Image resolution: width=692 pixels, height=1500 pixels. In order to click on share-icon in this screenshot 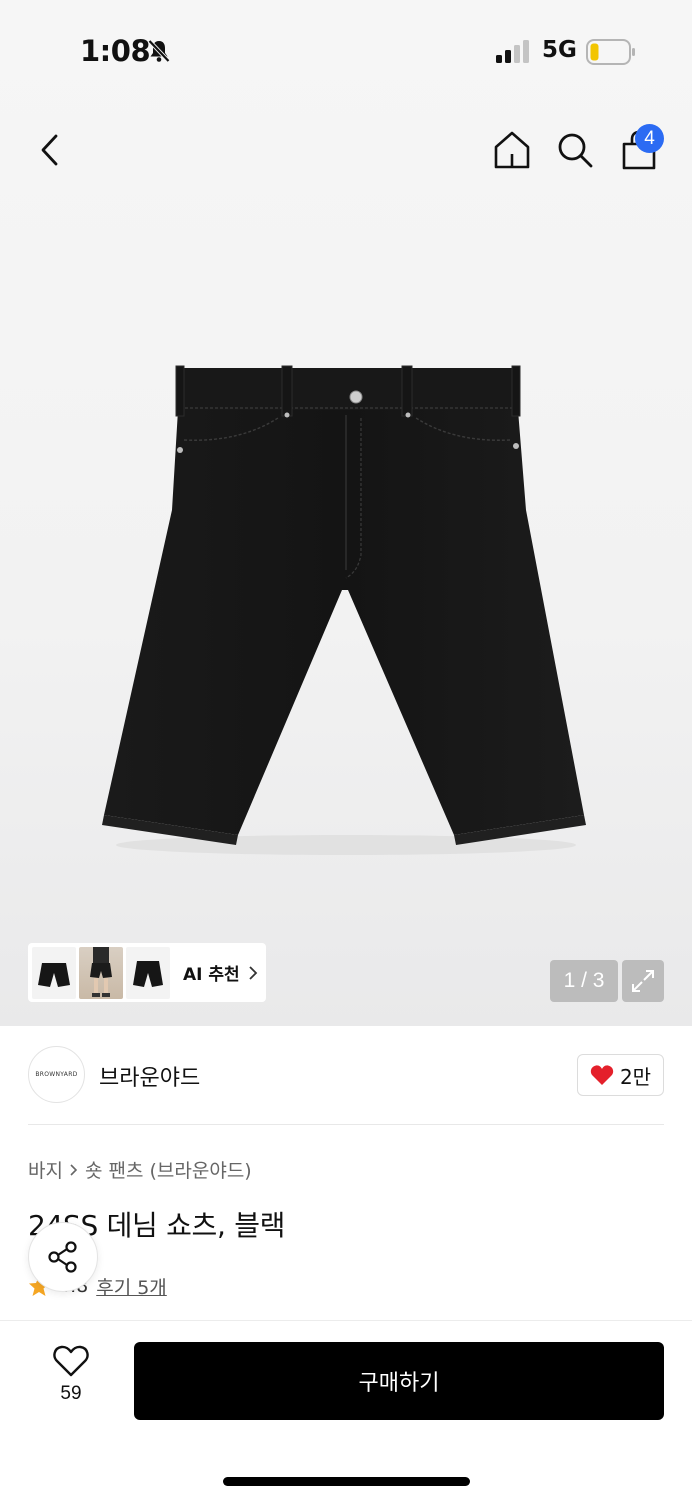, I will do `click(62, 1257)`.